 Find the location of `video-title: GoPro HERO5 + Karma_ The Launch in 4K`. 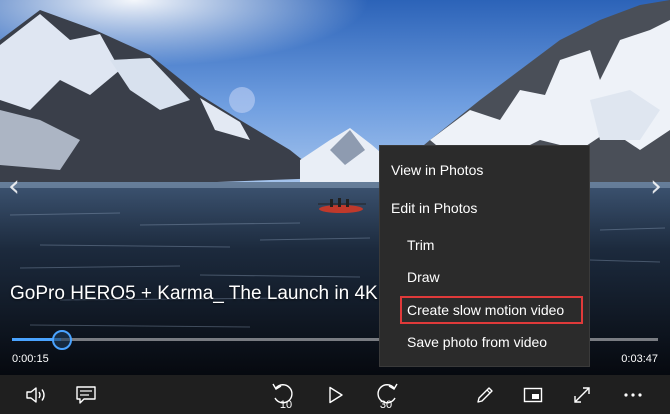

video-title: GoPro HERO5 + Karma_ The Launch in 4K is located at coordinates (194, 293).